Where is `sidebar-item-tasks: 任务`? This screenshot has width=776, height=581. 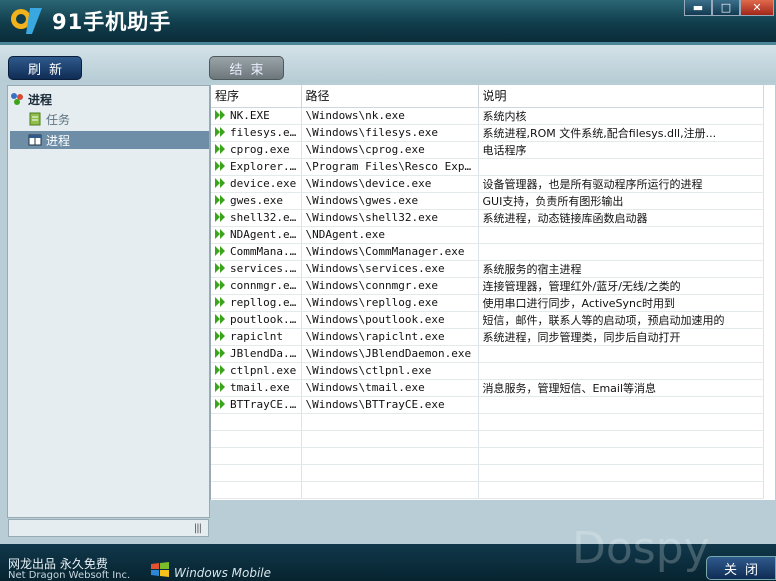
sidebar-item-tasks: 任务 is located at coordinates (109, 119).